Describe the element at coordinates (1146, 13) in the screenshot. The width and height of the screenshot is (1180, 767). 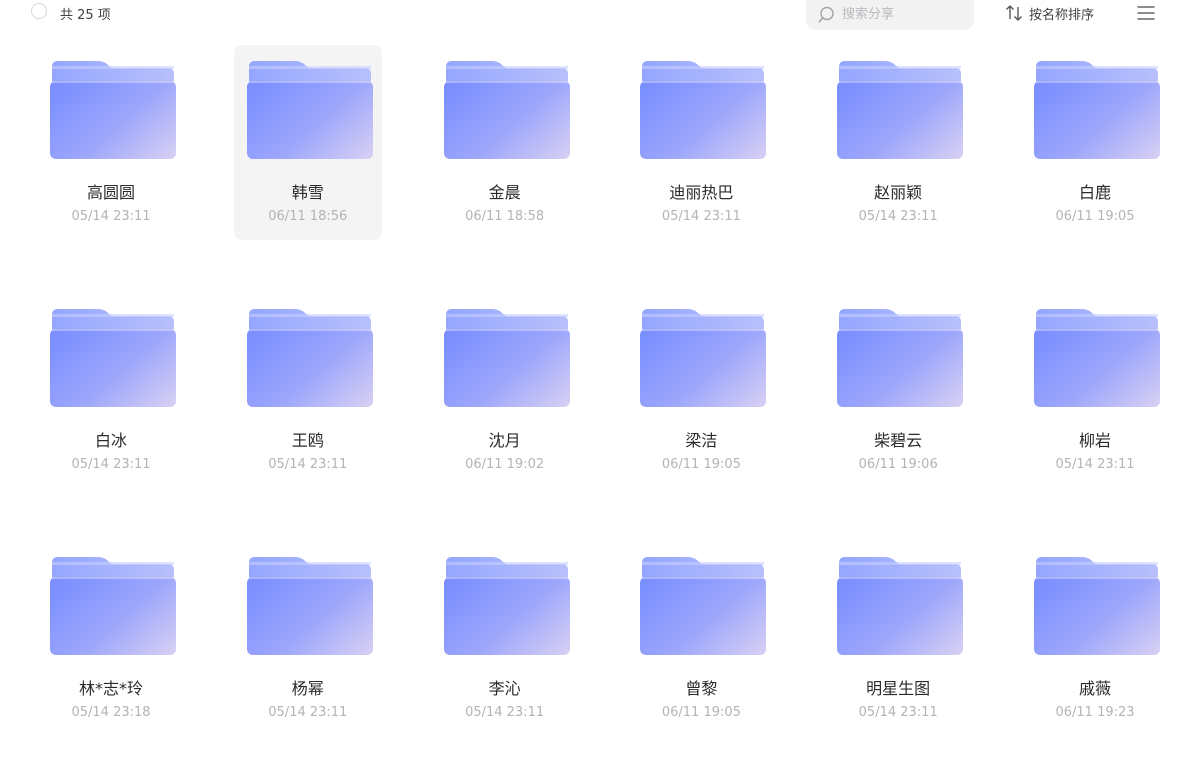
I see `hamburger-menu-icon` at that location.